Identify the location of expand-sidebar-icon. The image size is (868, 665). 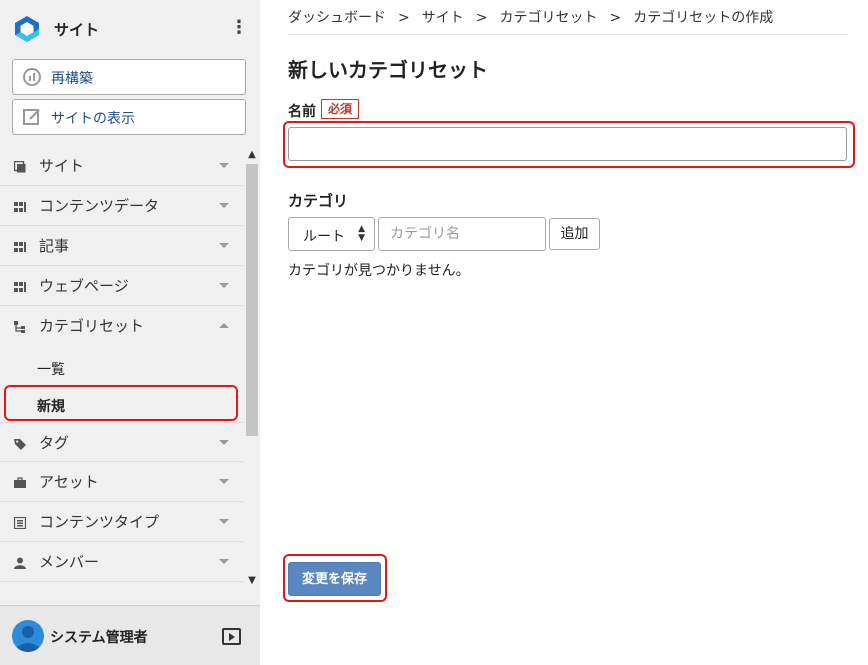
(231, 636).